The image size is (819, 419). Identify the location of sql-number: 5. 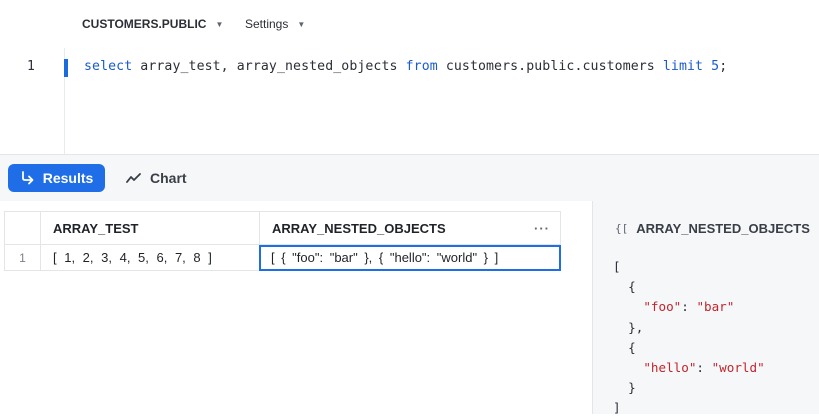
(715, 66).